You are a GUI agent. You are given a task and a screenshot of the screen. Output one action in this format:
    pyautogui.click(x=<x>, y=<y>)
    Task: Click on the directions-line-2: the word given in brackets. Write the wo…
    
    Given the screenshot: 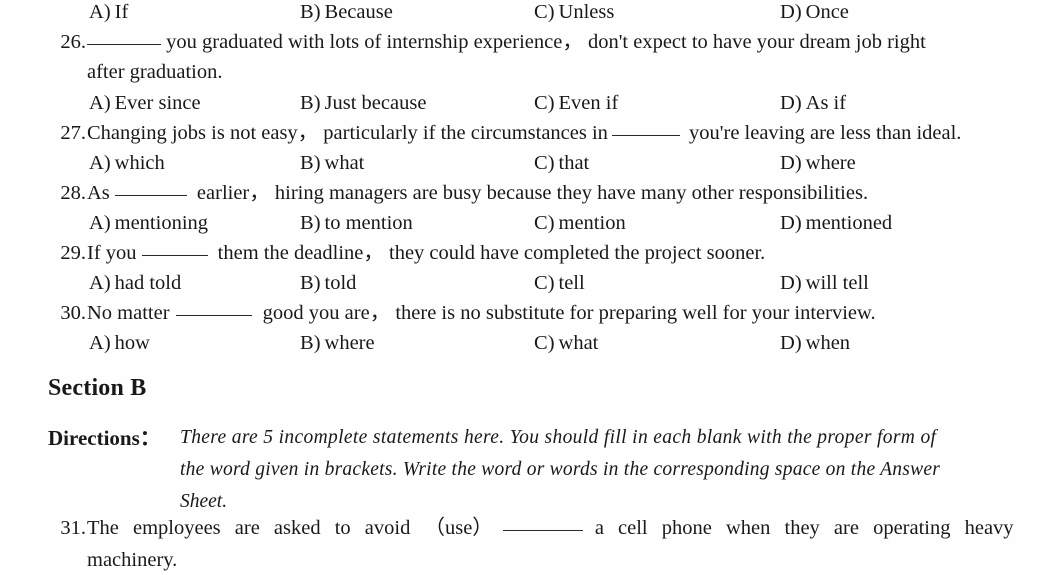 What is the action you would take?
    pyautogui.click(x=560, y=469)
    